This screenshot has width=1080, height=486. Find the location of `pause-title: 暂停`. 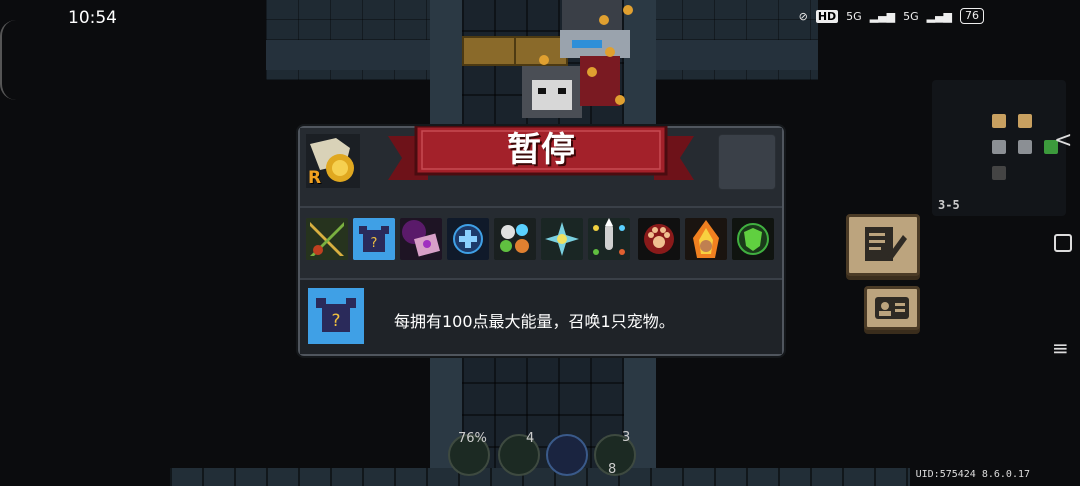

pause-title: 暂停 is located at coordinates (541, 150).